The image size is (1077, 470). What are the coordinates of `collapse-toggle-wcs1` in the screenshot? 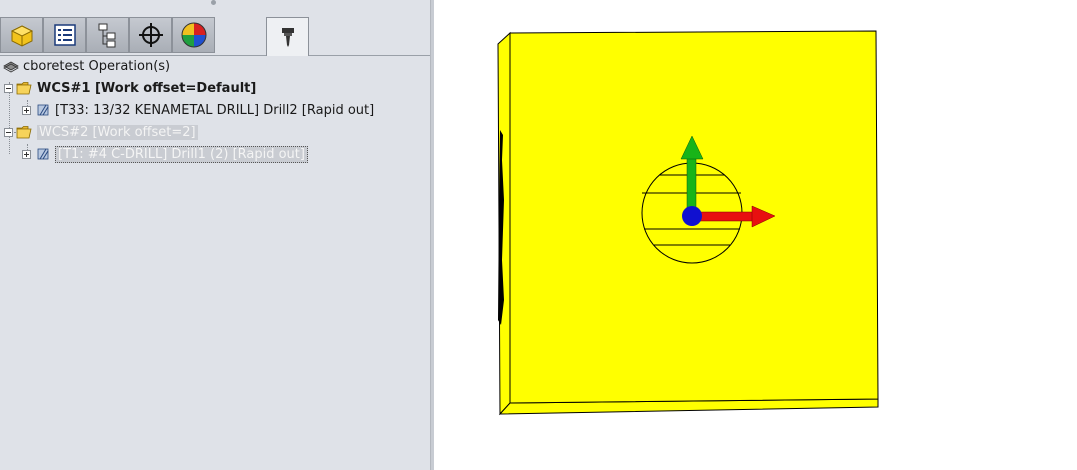 It's located at (8, 88).